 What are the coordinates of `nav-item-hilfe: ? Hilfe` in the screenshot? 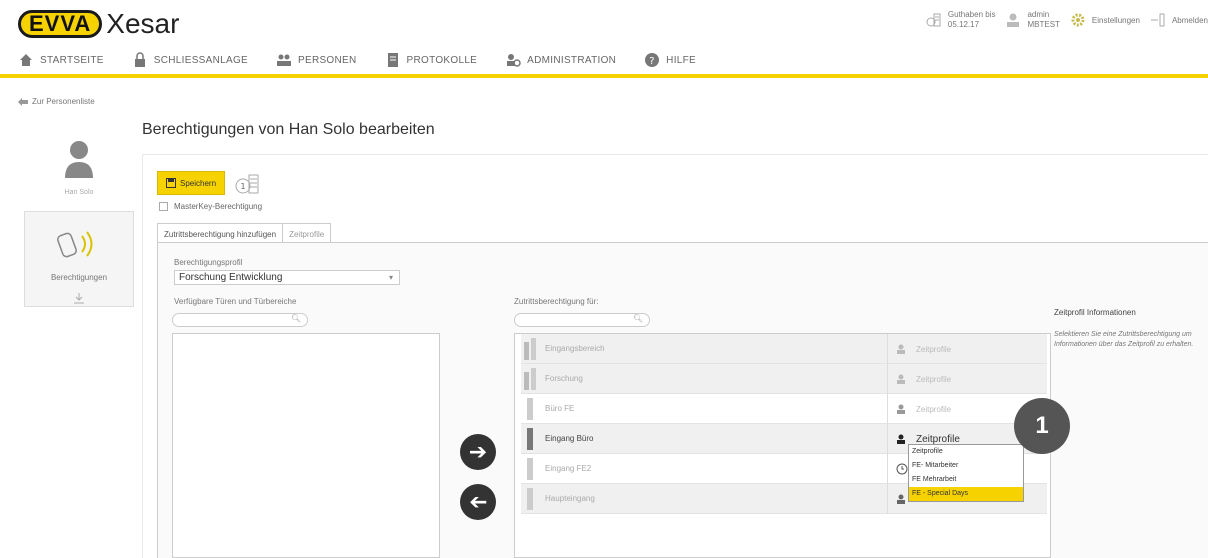 It's located at (670, 60).